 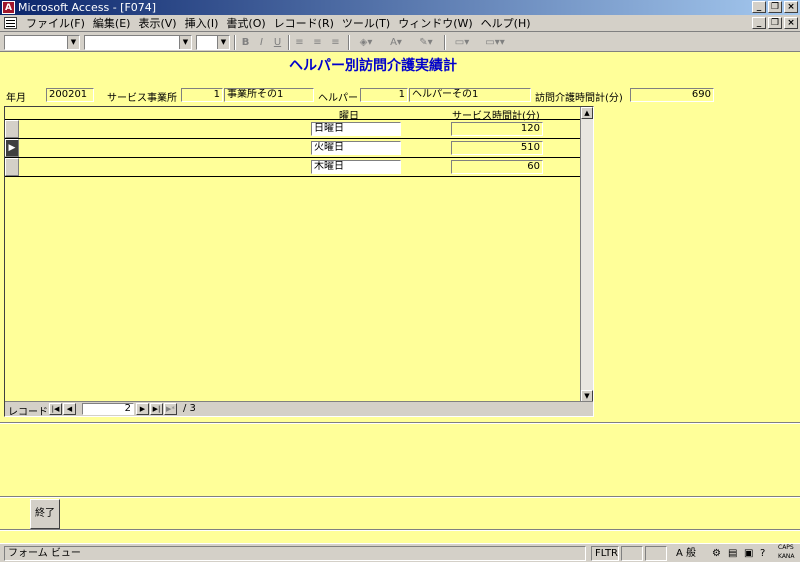 What do you see at coordinates (157, 23) in the screenshot?
I see `menu-view: 表示(V)` at bounding box center [157, 23].